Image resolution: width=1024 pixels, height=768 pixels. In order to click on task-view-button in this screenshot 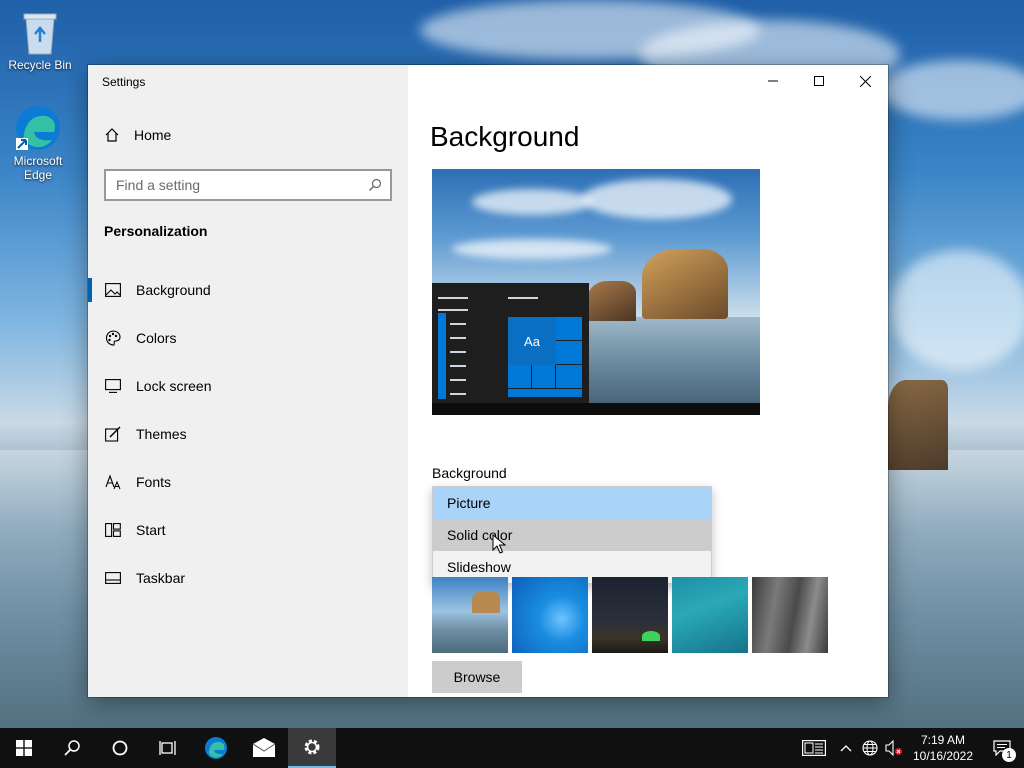, I will do `click(168, 748)`.